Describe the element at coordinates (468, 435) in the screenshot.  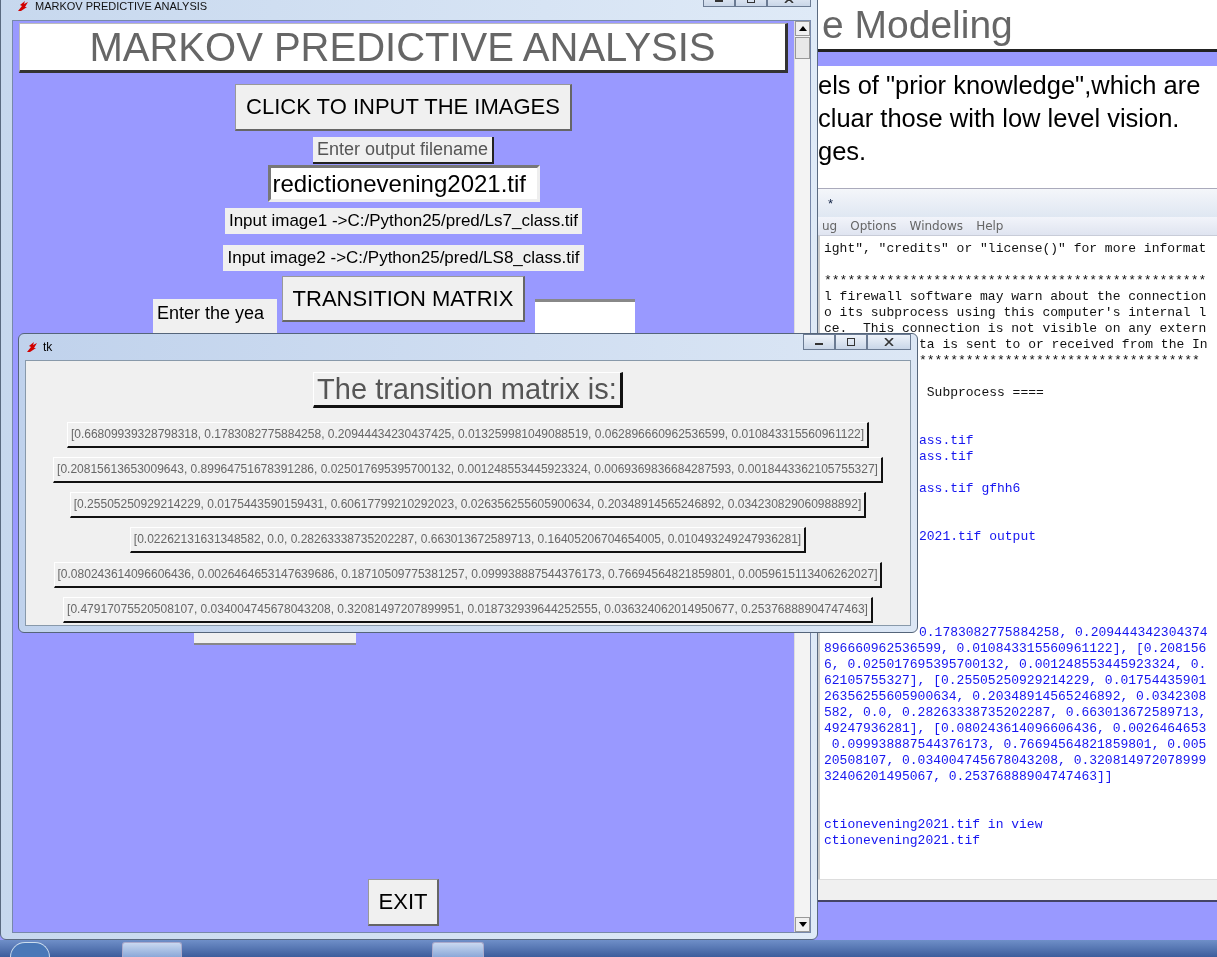
I see `matrix-row-label: [0.66809939328798318, 0.1783082775884258, 0.20944434230437425, 0.013259981049088519, 0.062896660962536599, 0.010843315560961122]` at that location.